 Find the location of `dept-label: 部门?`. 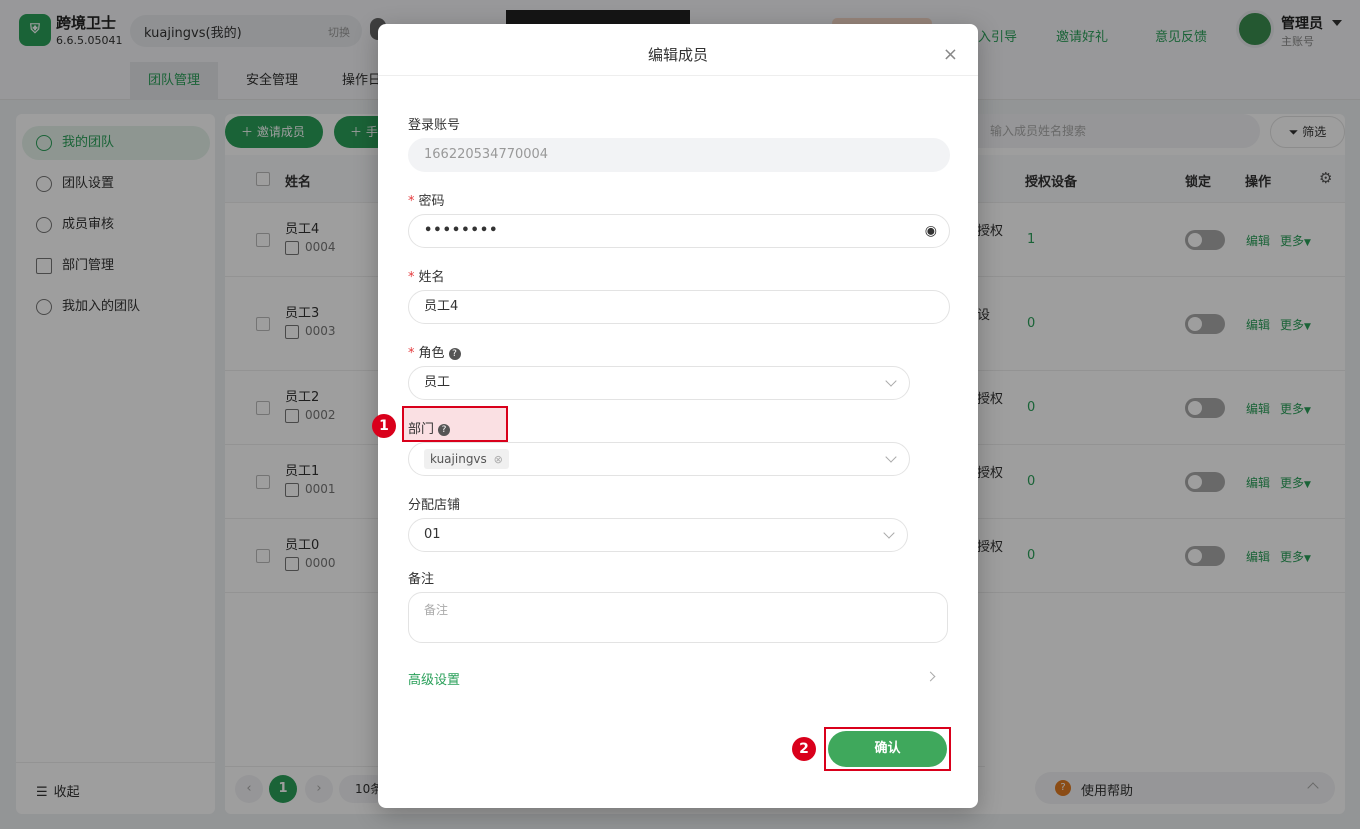

dept-label: 部门? is located at coordinates (429, 427).